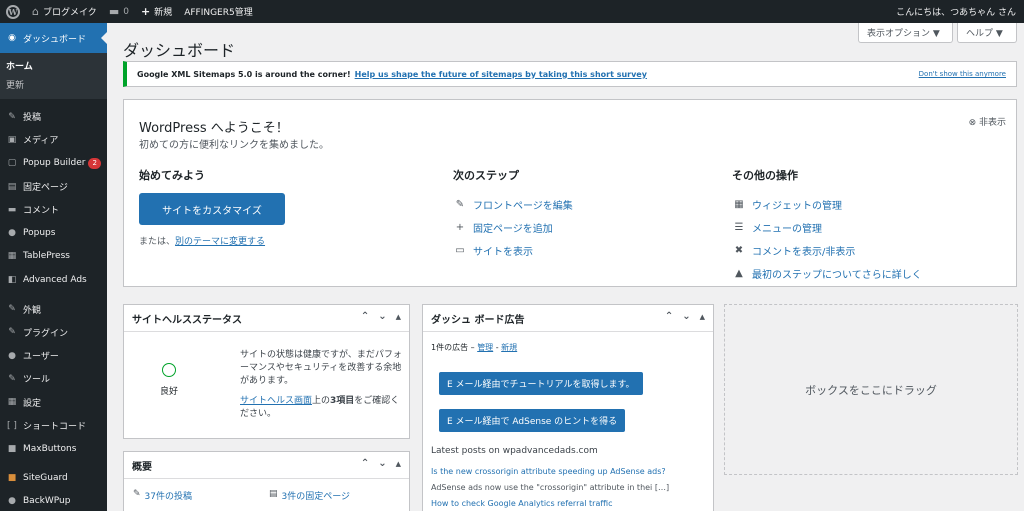 Image resolution: width=1024 pixels, height=511 pixels. I want to click on adsense-tips-button: E メール経由で AdSense のヒントを得る, so click(532, 420).